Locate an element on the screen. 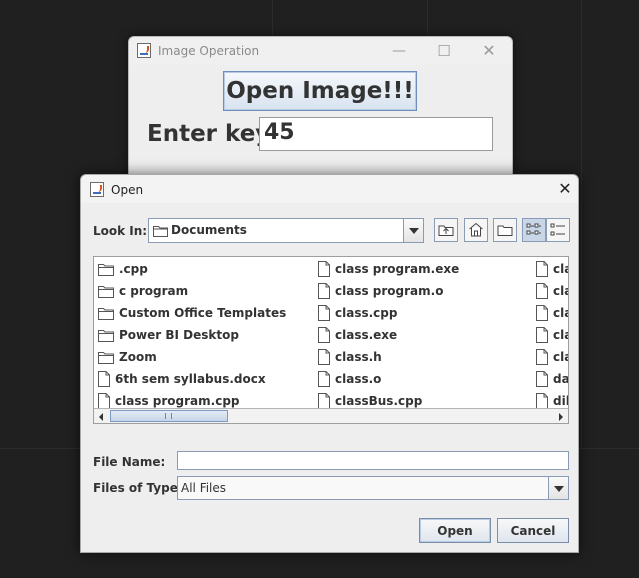 The height and width of the screenshot is (578, 639). new-folder-button is located at coordinates (505, 230).